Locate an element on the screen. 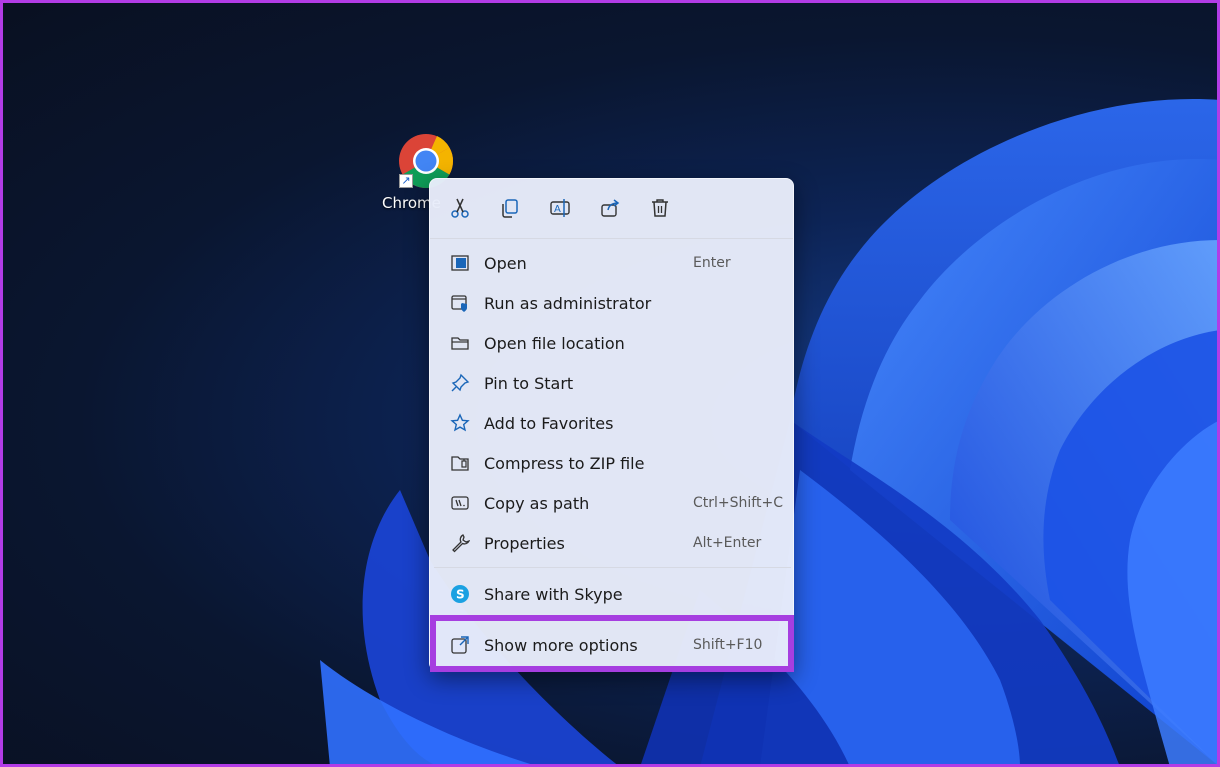 The image size is (1220, 767). menu-item-open-file-location: Open file location is located at coordinates (611, 343).